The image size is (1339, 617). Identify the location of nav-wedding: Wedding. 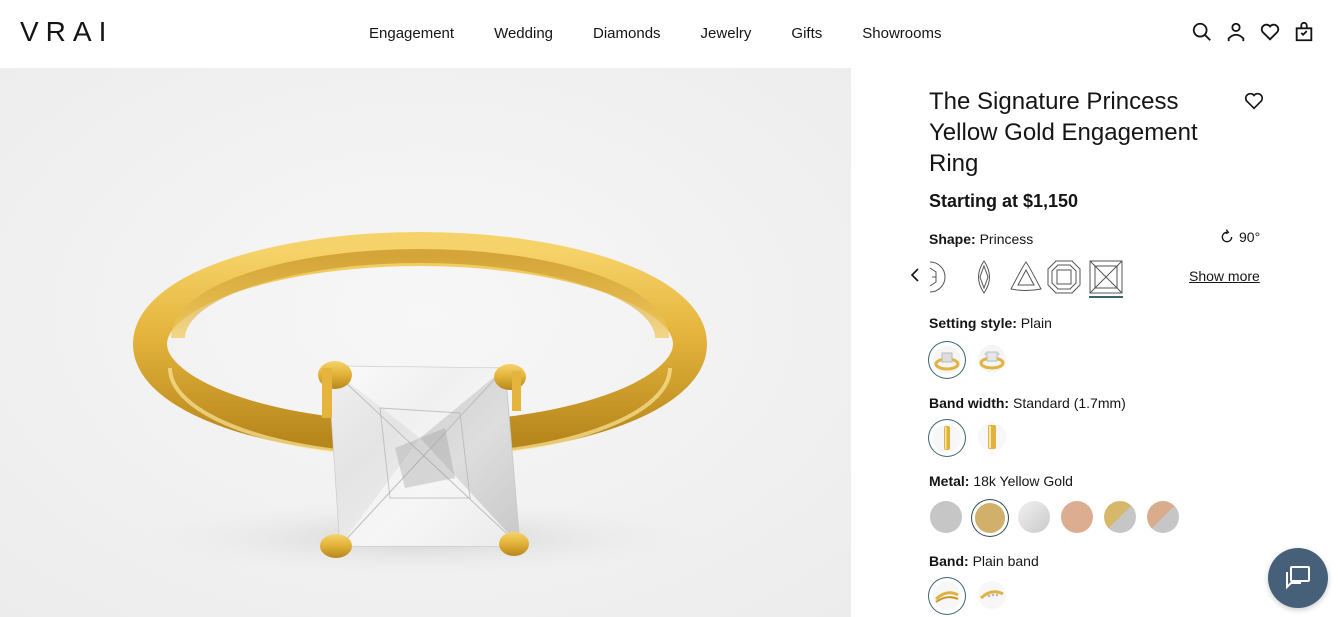
(523, 34).